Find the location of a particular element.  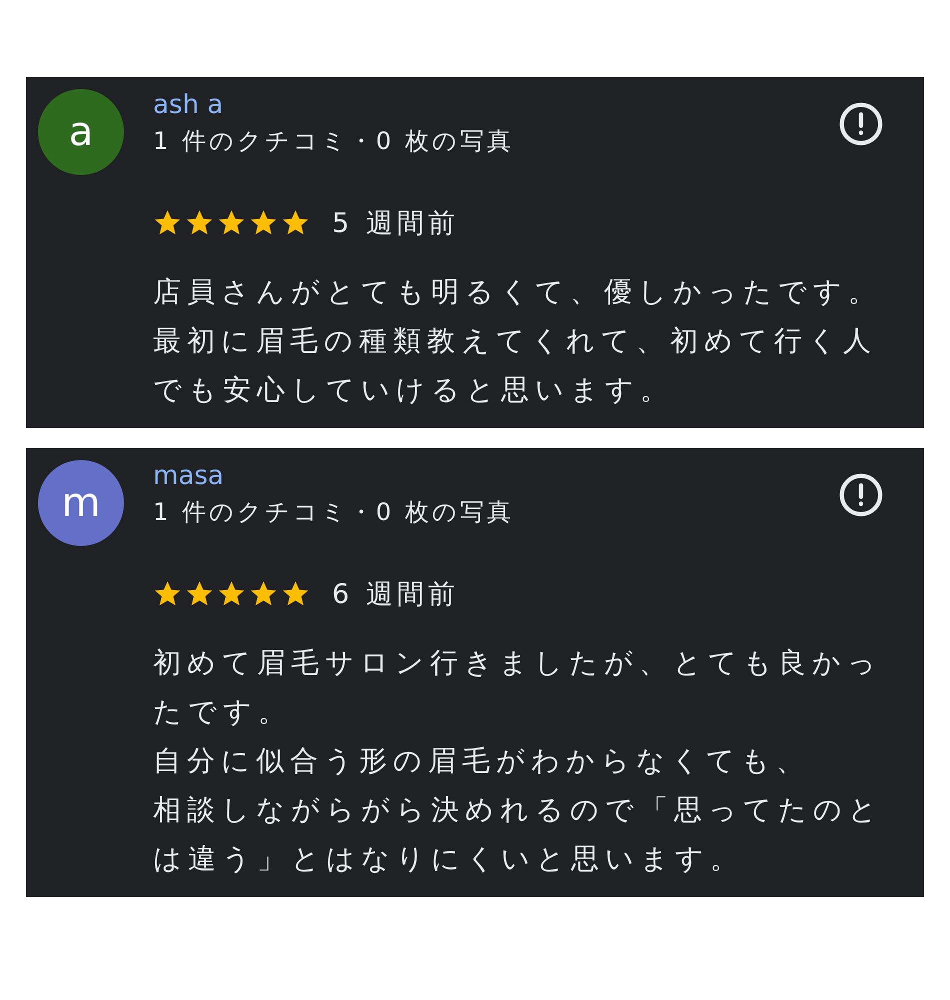

avatar: a is located at coordinates (81, 132).